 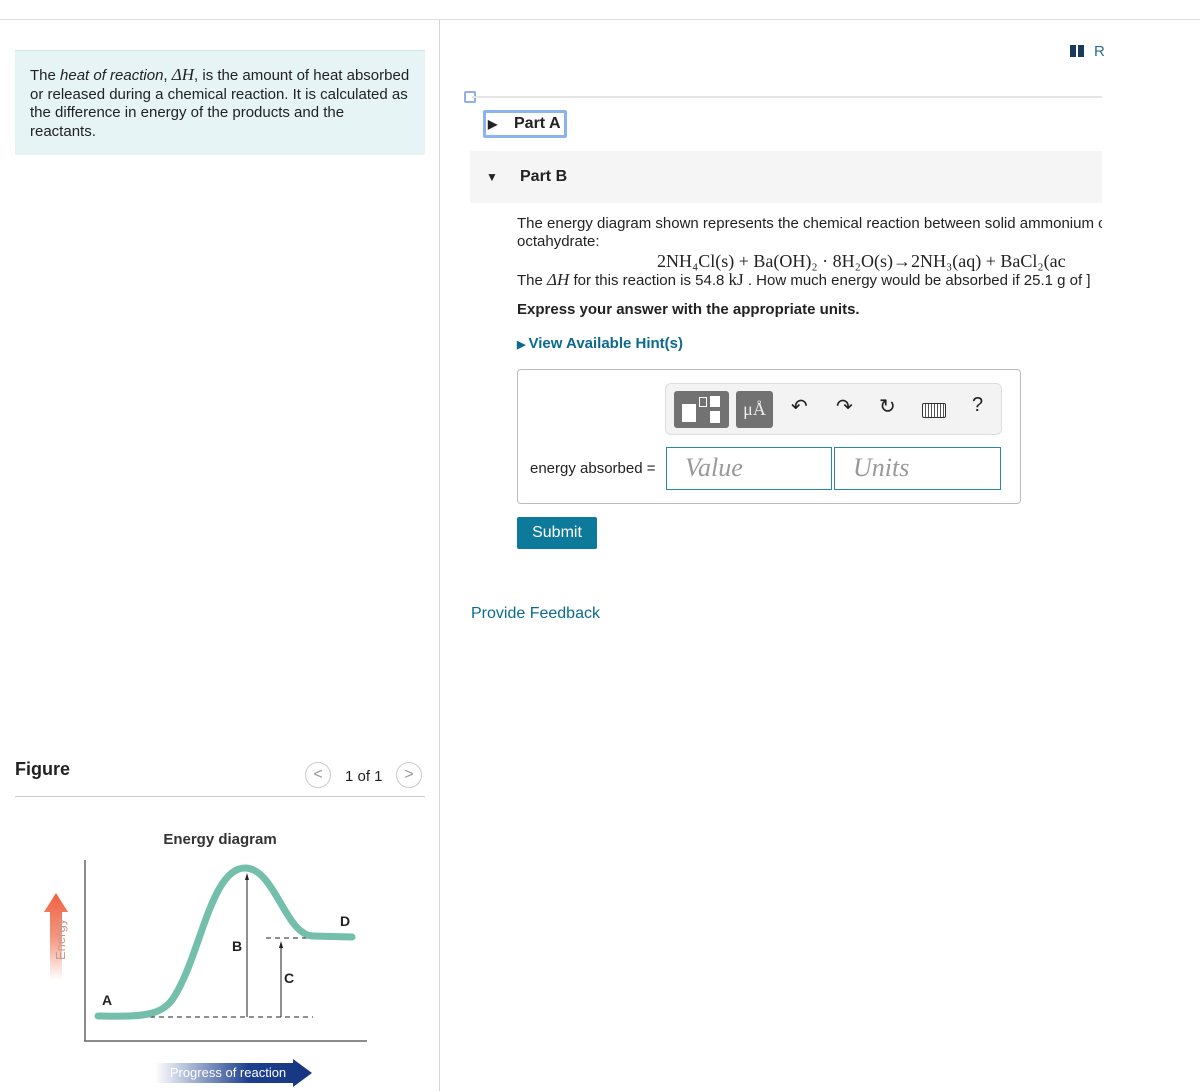 I want to click on question-line: octahydrate:, so click(x=558, y=241).